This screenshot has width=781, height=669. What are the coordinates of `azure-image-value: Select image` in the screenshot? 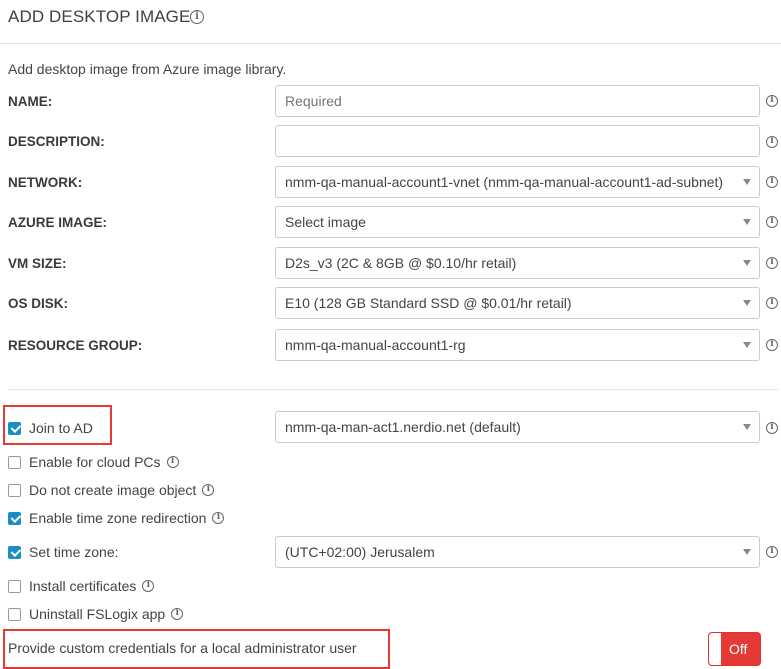 It's located at (325, 222).